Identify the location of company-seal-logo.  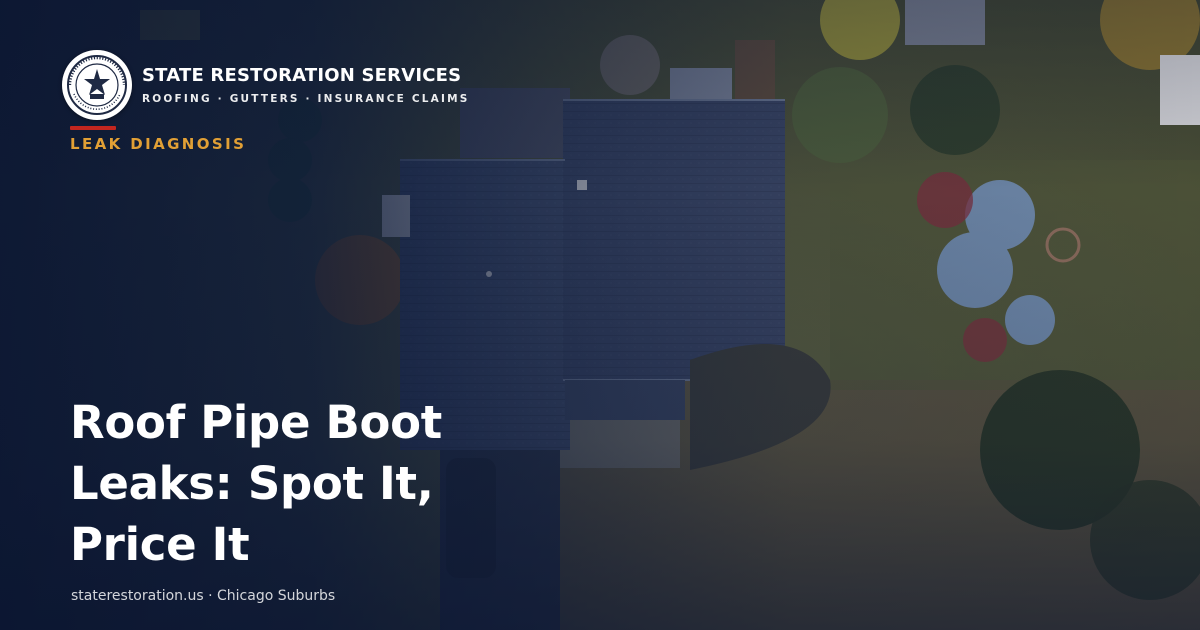
(97, 85).